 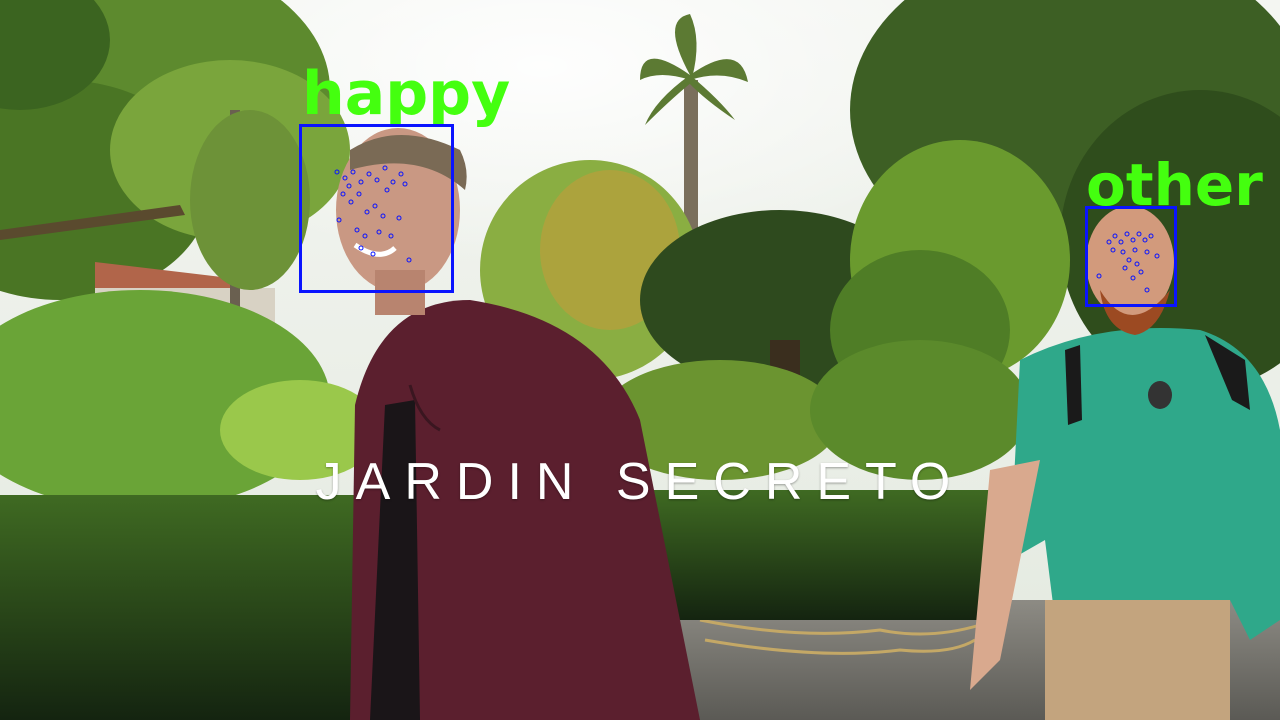 What do you see at coordinates (1128, 262) in the screenshot?
I see `face-landmarks-other` at bounding box center [1128, 262].